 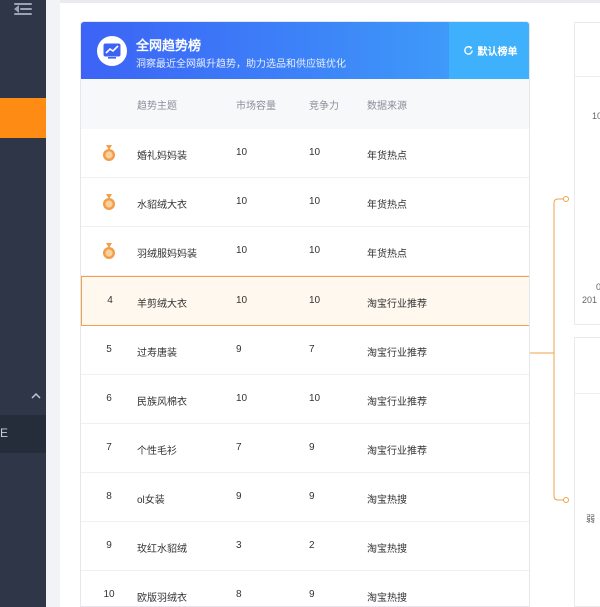 What do you see at coordinates (591, 519) in the screenshot?
I see `weak-label: 弱` at bounding box center [591, 519].